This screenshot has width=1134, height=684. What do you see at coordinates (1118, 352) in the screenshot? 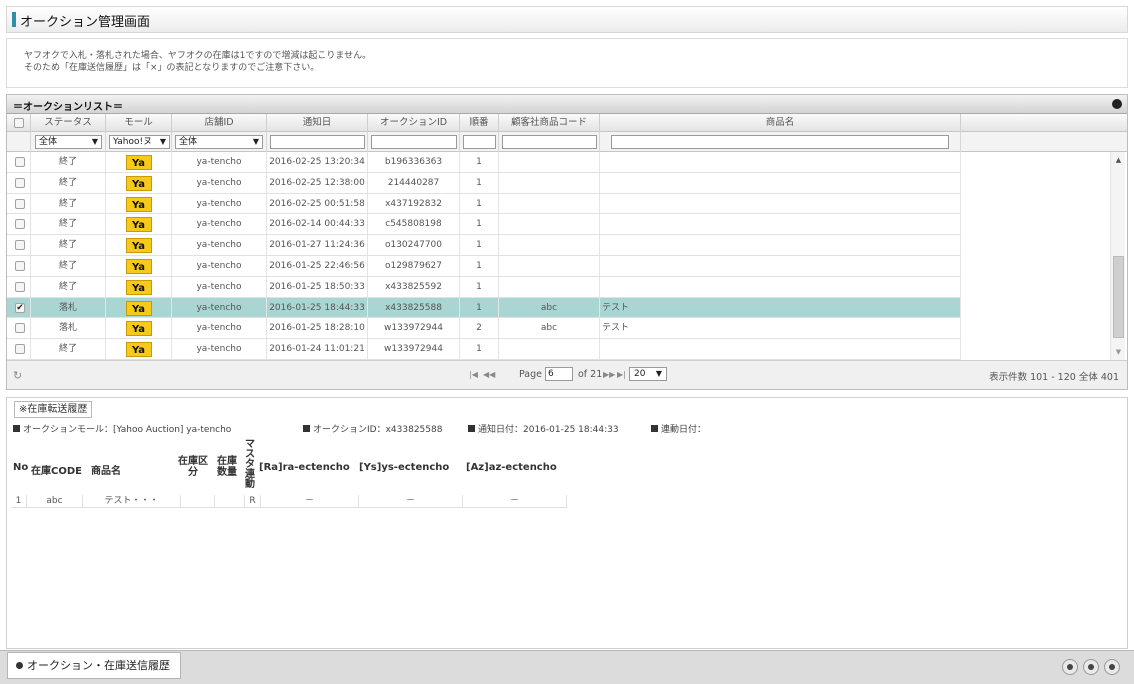
I see `scroll-down-icon: ▼` at bounding box center [1118, 352].